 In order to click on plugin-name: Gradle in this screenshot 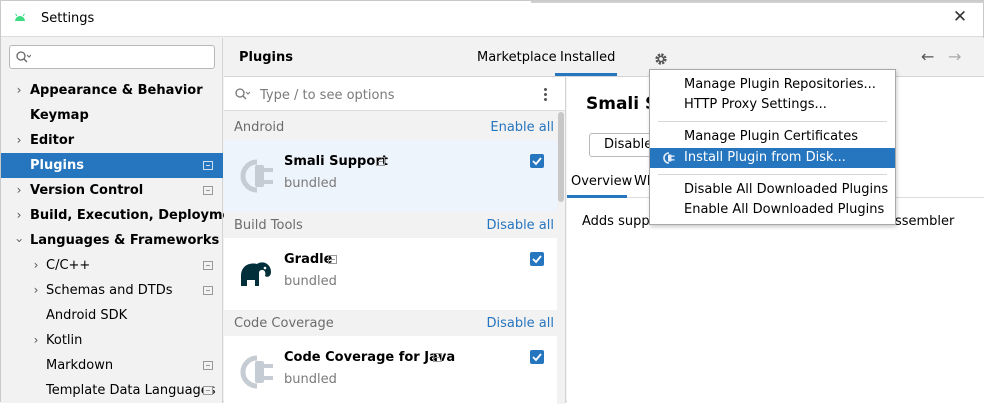, I will do `click(308, 259)`.